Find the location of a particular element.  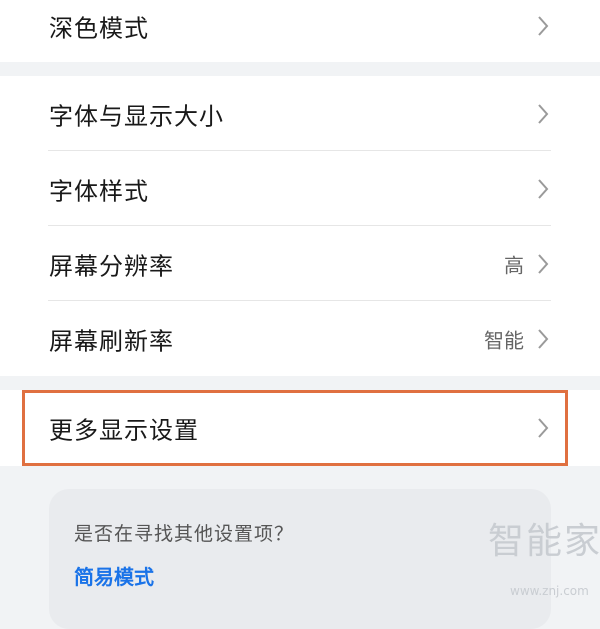

settings-group-more: 更多显示设置 is located at coordinates (300, 428).